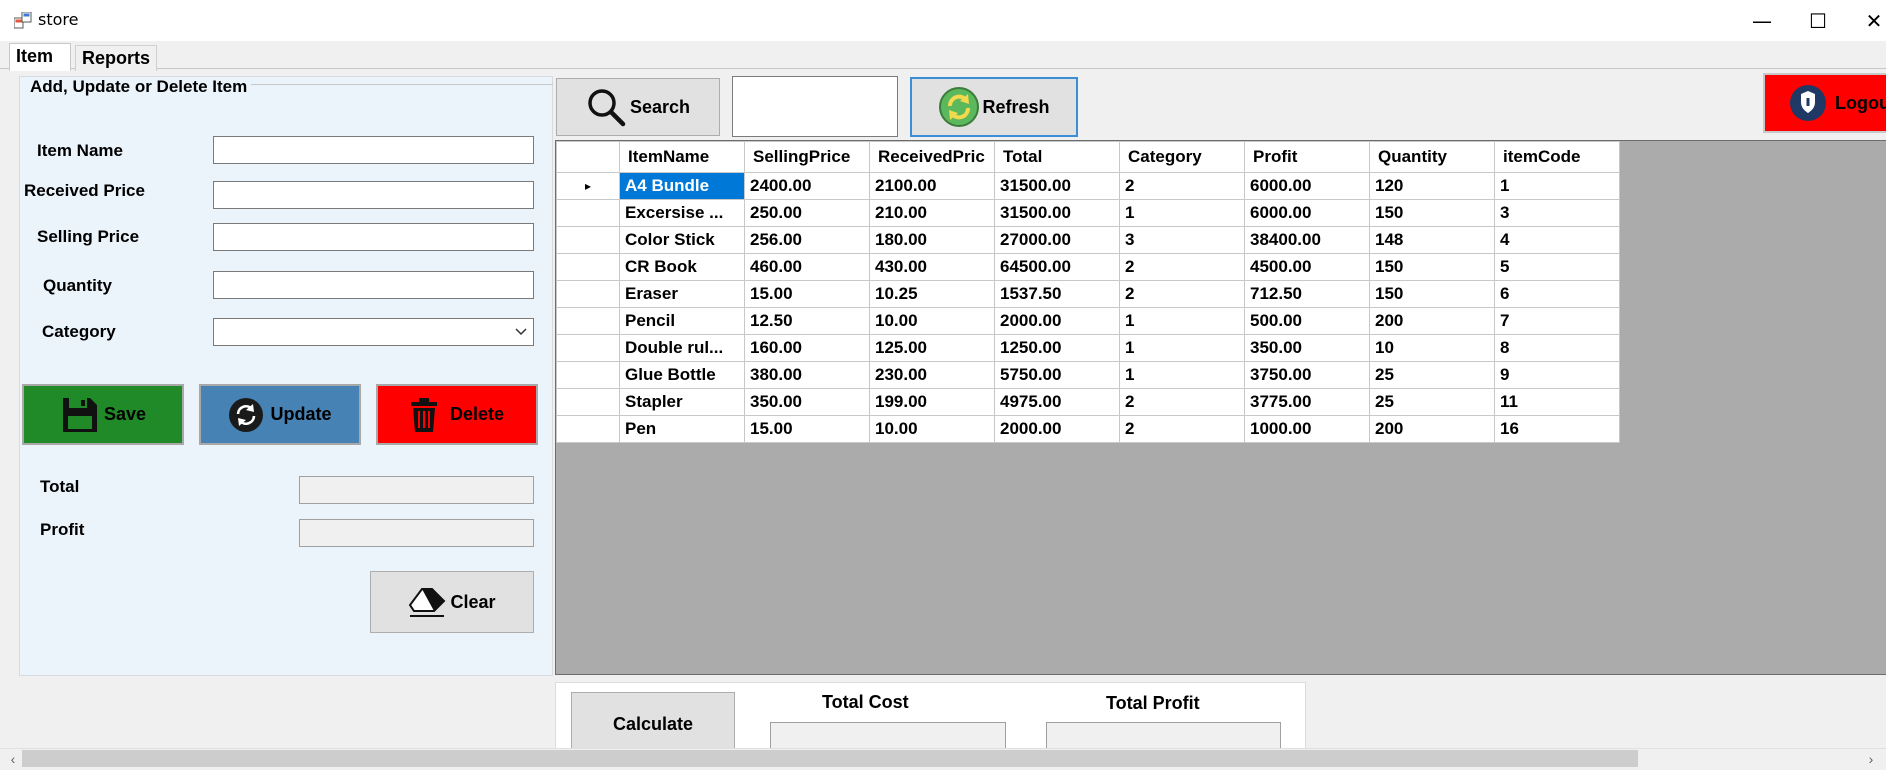  I want to click on grid-cell: Stapler, so click(682, 402).